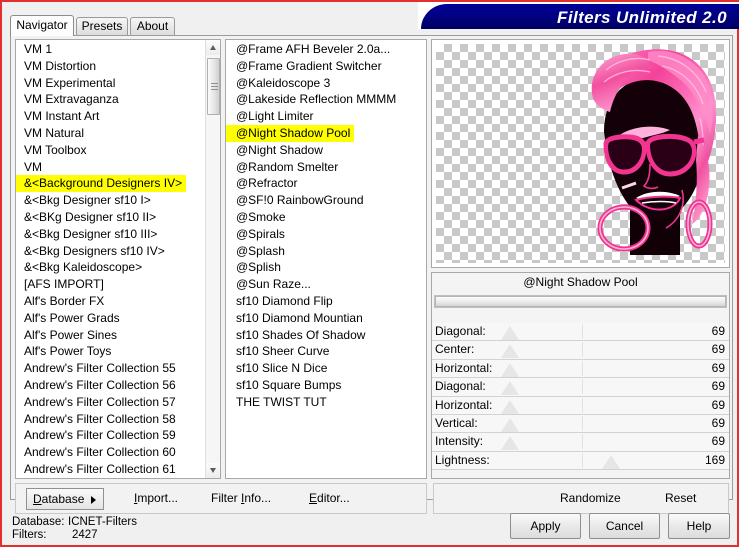 The width and height of the screenshot is (739, 547). What do you see at coordinates (111, 368) in the screenshot?
I see `category-list-item: Andrew's Filter Collection 55` at bounding box center [111, 368].